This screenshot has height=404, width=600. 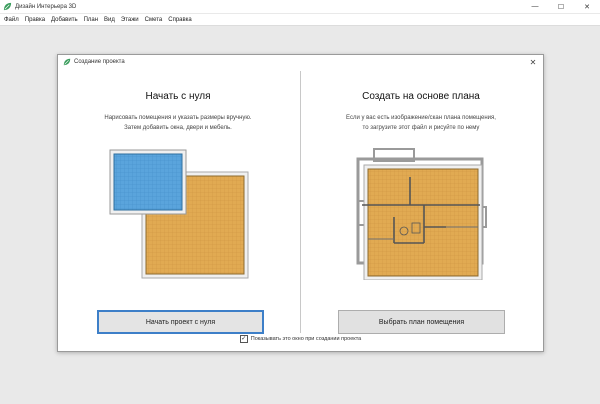 I want to click on menu-plan: План, so click(x=91, y=20).